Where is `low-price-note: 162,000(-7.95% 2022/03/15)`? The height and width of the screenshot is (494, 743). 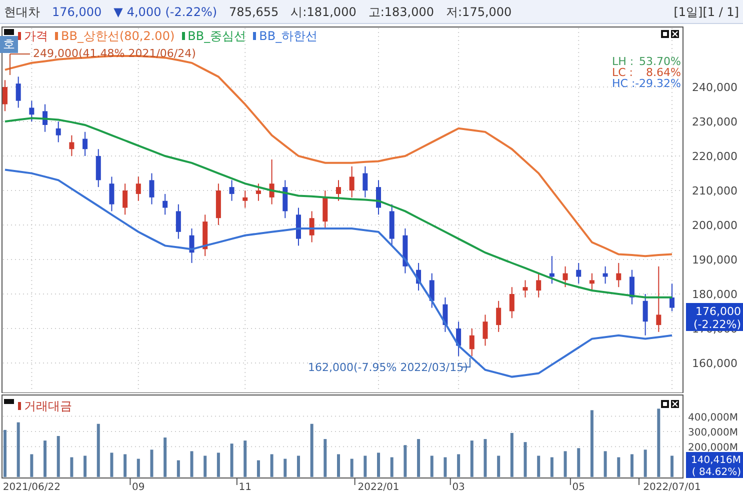
low-price-note: 162,000(-7.95% 2022/03/15) is located at coordinates (388, 367).